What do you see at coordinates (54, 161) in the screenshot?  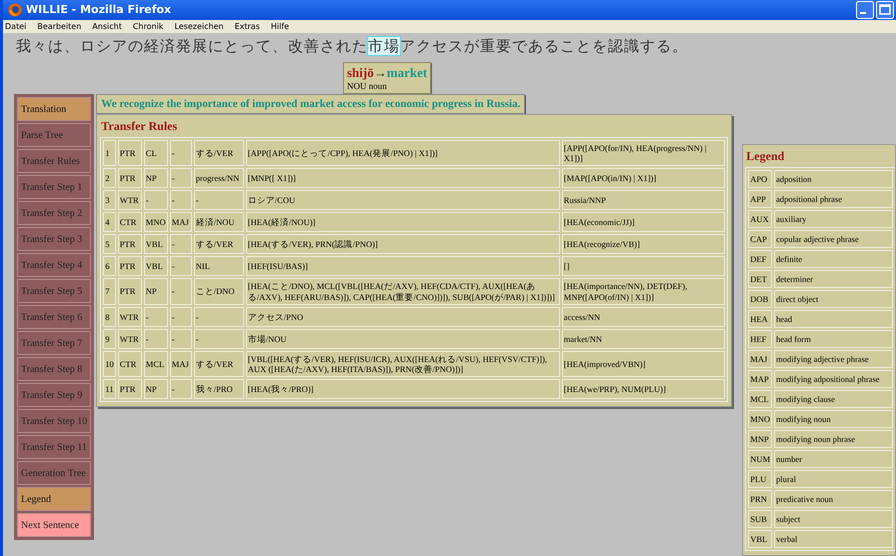 I see `sidebar-button: Transfer Rules` at bounding box center [54, 161].